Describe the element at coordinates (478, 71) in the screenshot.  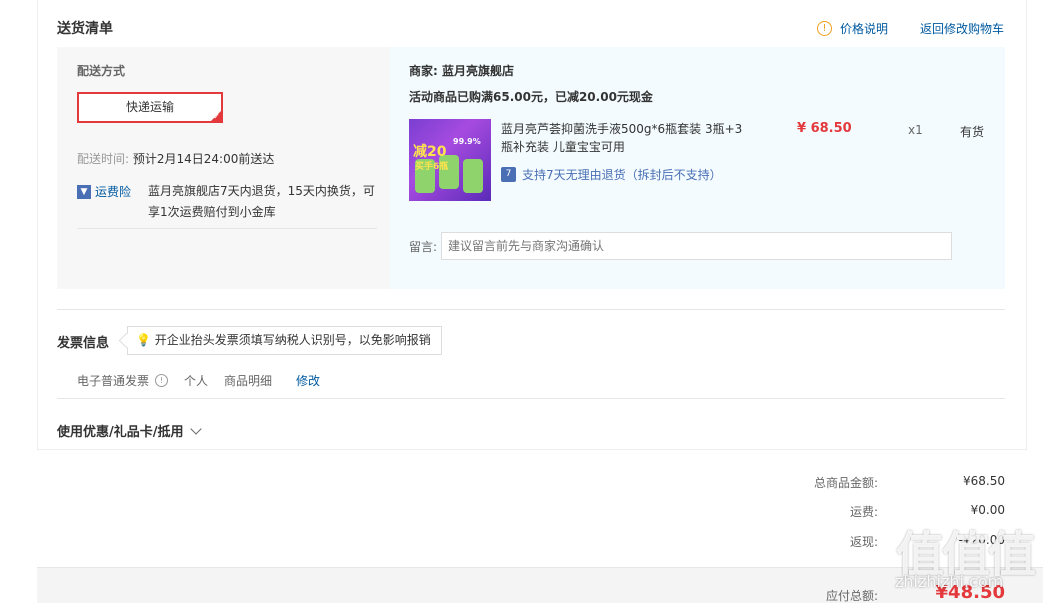
I see `merchant-name: 蓝月亮旗舰店` at that location.